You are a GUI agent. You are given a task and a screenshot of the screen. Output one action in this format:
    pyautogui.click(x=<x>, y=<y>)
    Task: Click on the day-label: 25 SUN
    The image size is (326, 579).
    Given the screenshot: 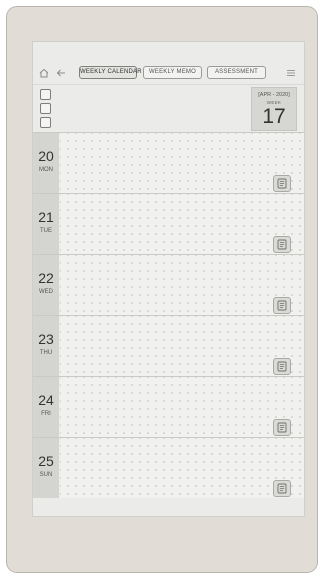 What is the action you would take?
    pyautogui.click(x=46, y=468)
    